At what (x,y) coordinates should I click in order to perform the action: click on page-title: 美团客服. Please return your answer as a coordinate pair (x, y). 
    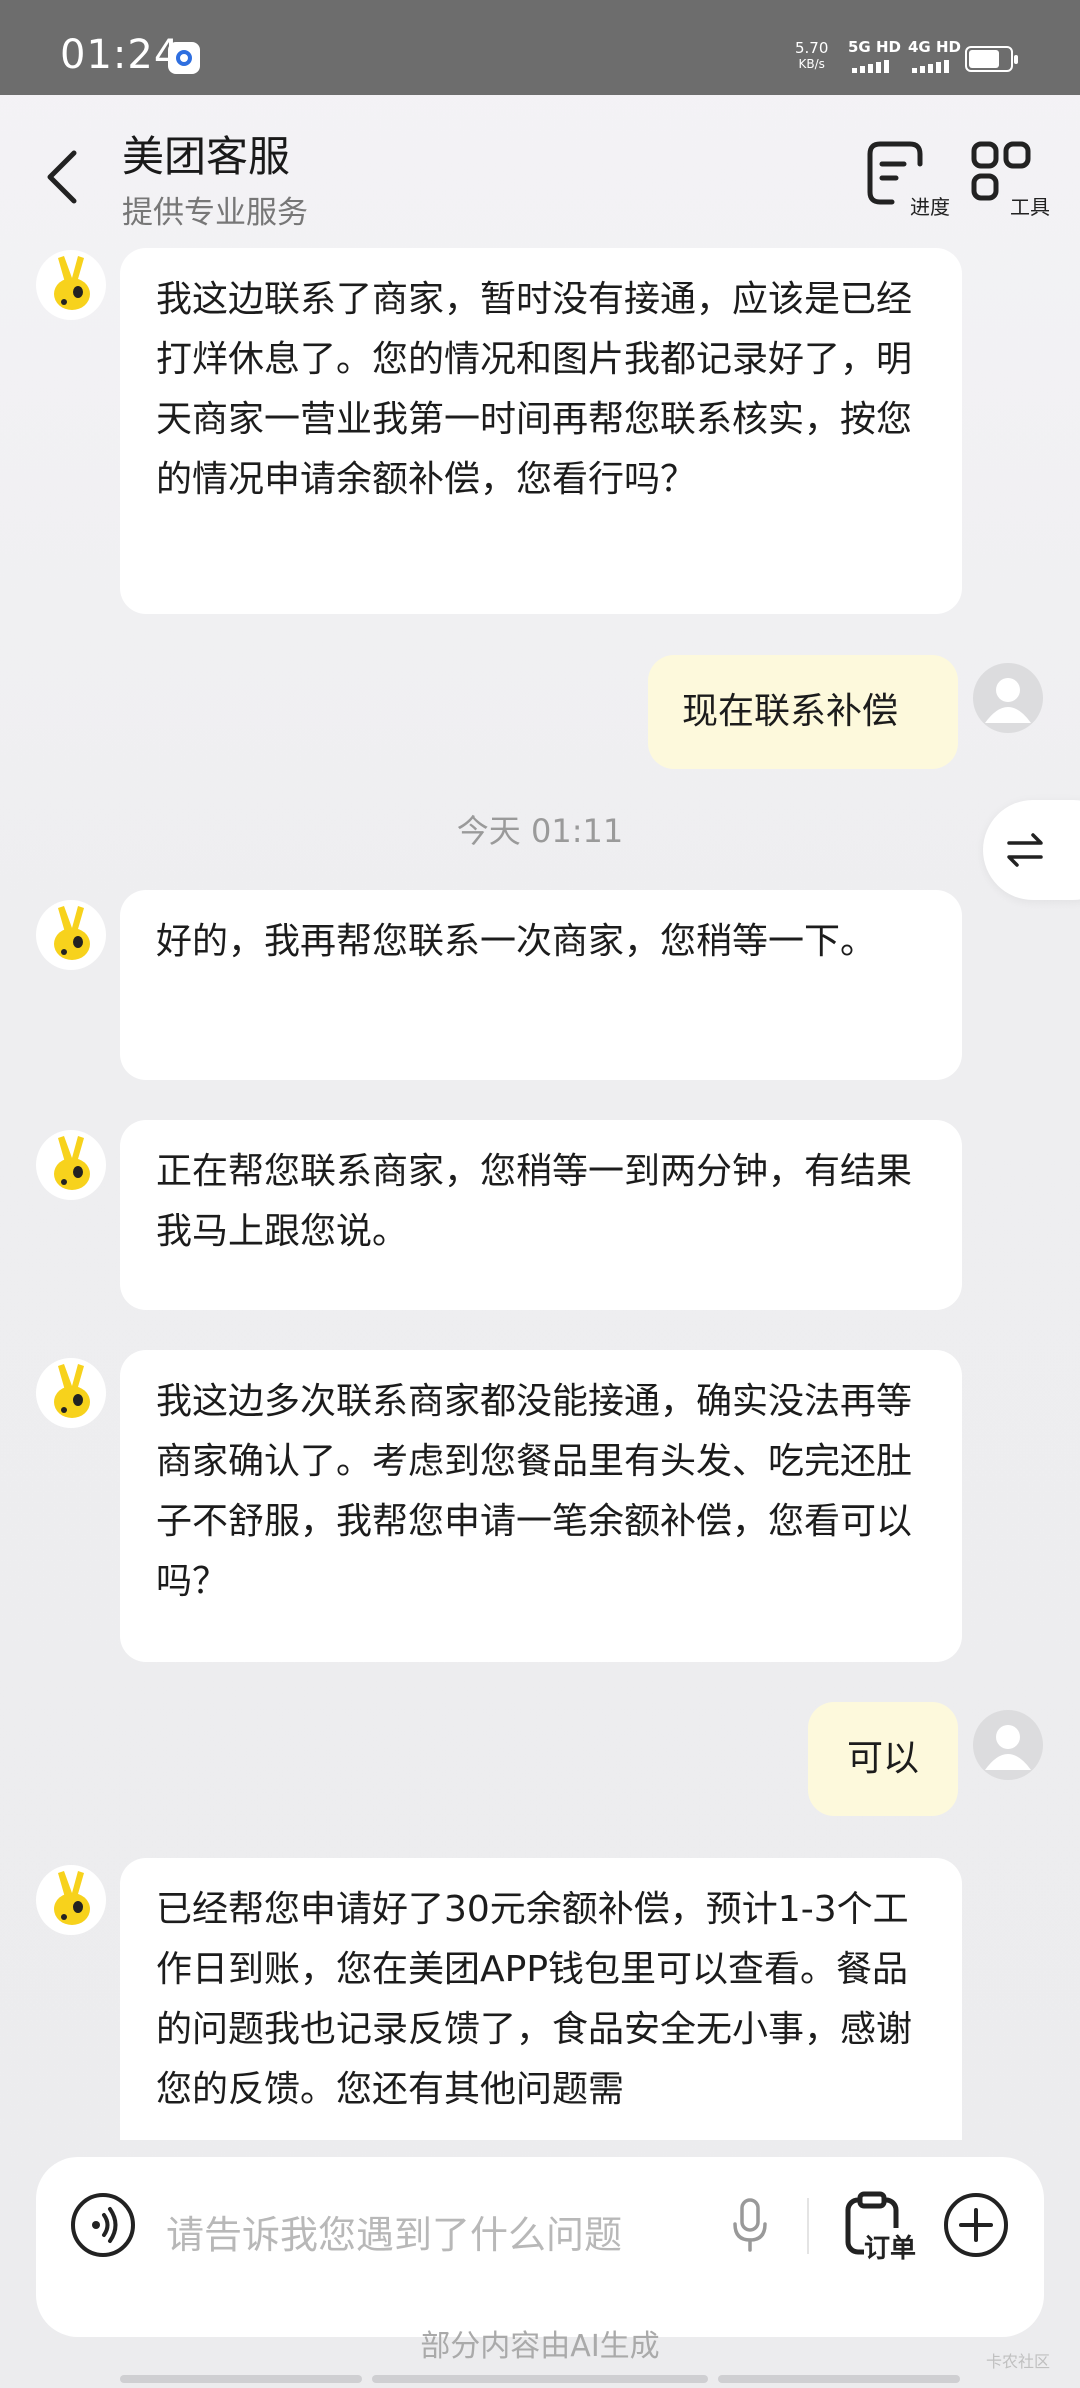
    Looking at the image, I should click on (206, 156).